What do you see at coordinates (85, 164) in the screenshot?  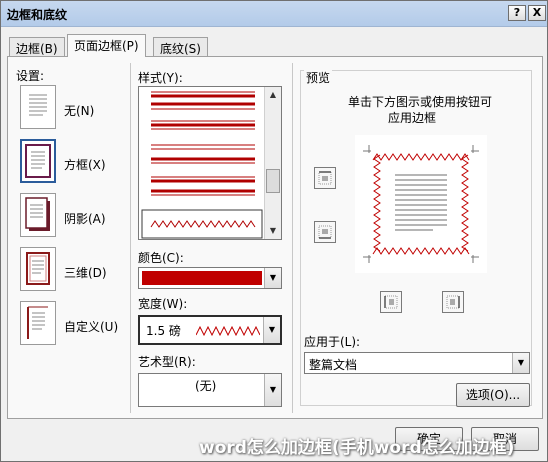 I see `setting-box-label: 方框(X)` at bounding box center [85, 164].